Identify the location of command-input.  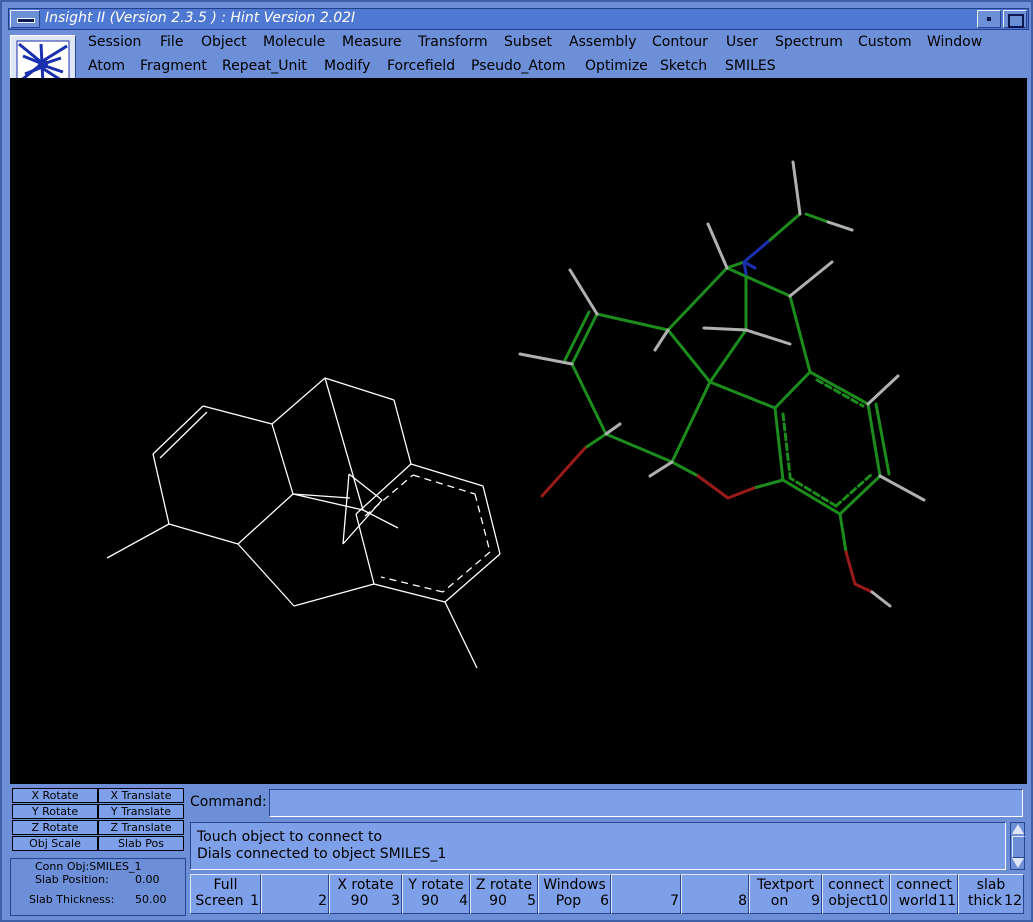
(646, 803).